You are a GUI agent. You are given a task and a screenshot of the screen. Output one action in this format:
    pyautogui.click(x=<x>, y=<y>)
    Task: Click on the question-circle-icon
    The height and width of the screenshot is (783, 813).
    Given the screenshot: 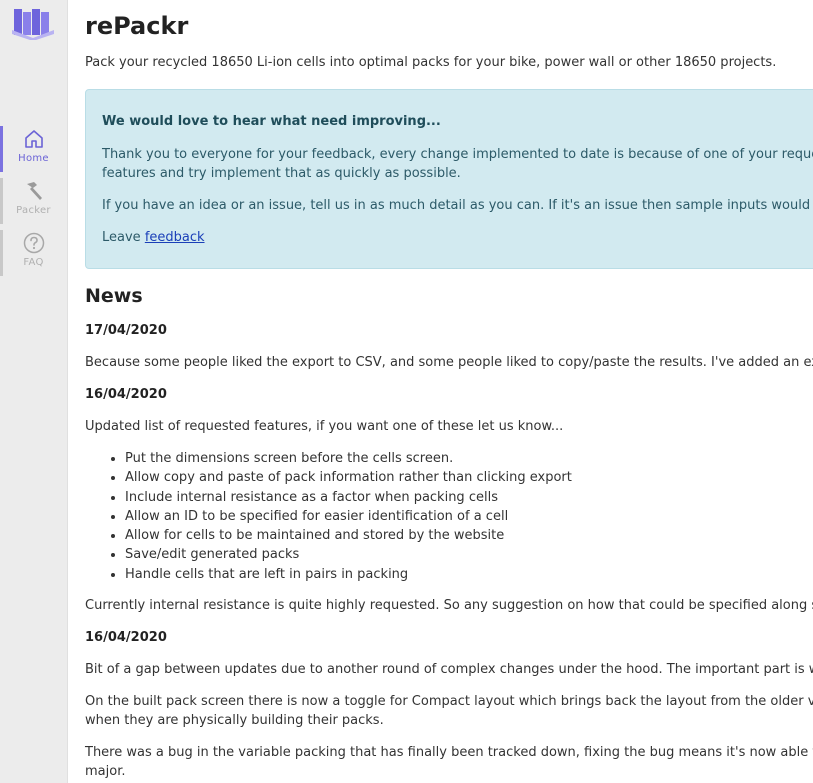 What is the action you would take?
    pyautogui.click(x=34, y=243)
    